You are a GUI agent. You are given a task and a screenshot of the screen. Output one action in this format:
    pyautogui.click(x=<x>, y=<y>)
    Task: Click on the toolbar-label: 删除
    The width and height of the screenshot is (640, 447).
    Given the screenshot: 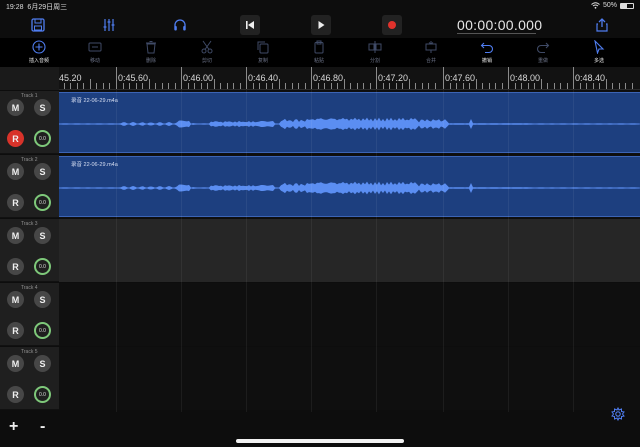 What is the action you would take?
    pyautogui.click(x=150, y=61)
    